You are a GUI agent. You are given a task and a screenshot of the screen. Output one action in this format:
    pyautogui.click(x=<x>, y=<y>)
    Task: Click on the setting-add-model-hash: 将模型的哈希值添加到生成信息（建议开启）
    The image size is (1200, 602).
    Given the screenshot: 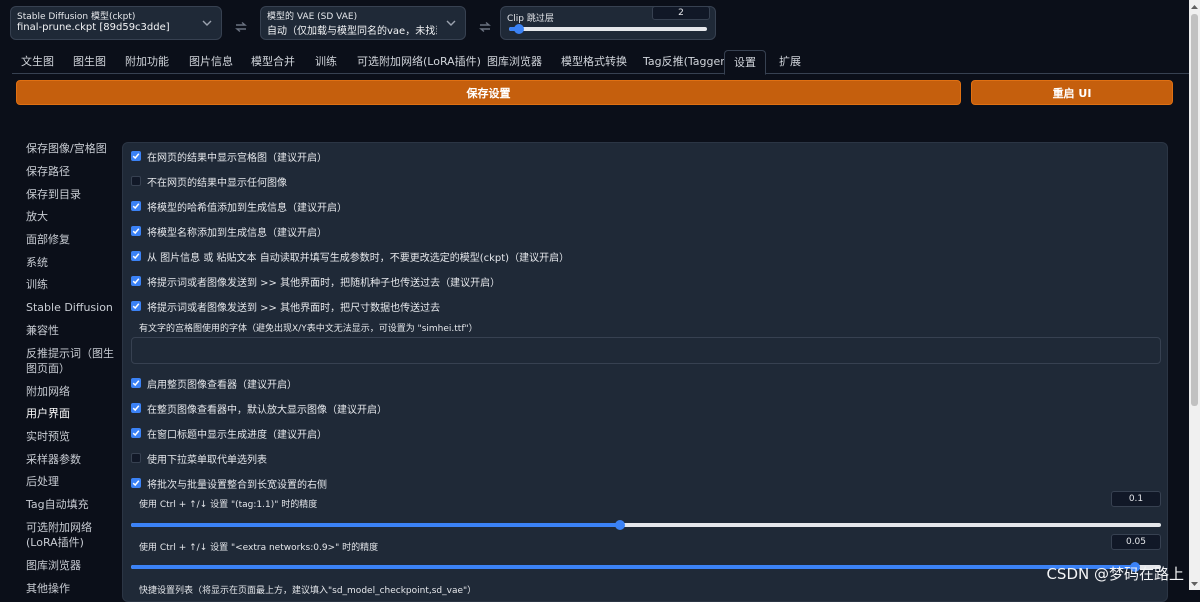 What is the action you would take?
    pyautogui.click(x=239, y=206)
    